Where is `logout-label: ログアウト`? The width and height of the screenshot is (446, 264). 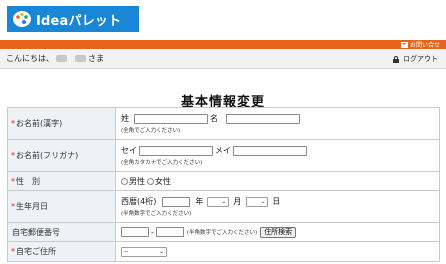
logout-label: ログアウト is located at coordinates (420, 59).